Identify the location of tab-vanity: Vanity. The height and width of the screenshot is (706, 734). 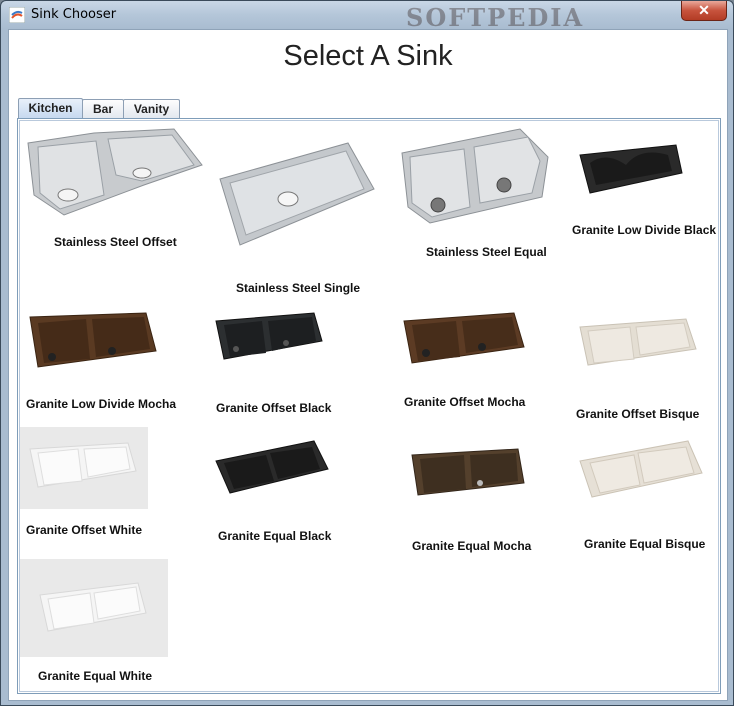
(151, 108).